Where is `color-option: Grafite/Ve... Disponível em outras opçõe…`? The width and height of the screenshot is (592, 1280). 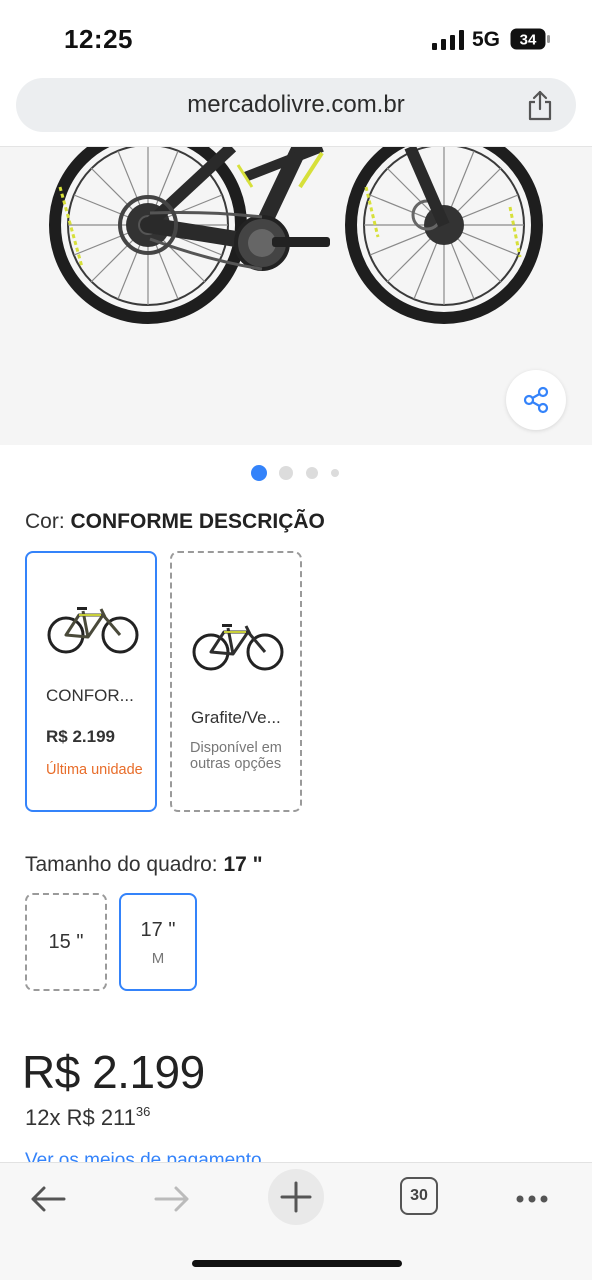
color-option: Grafite/Ve... Disponível em outras opçõe… is located at coordinates (236, 681).